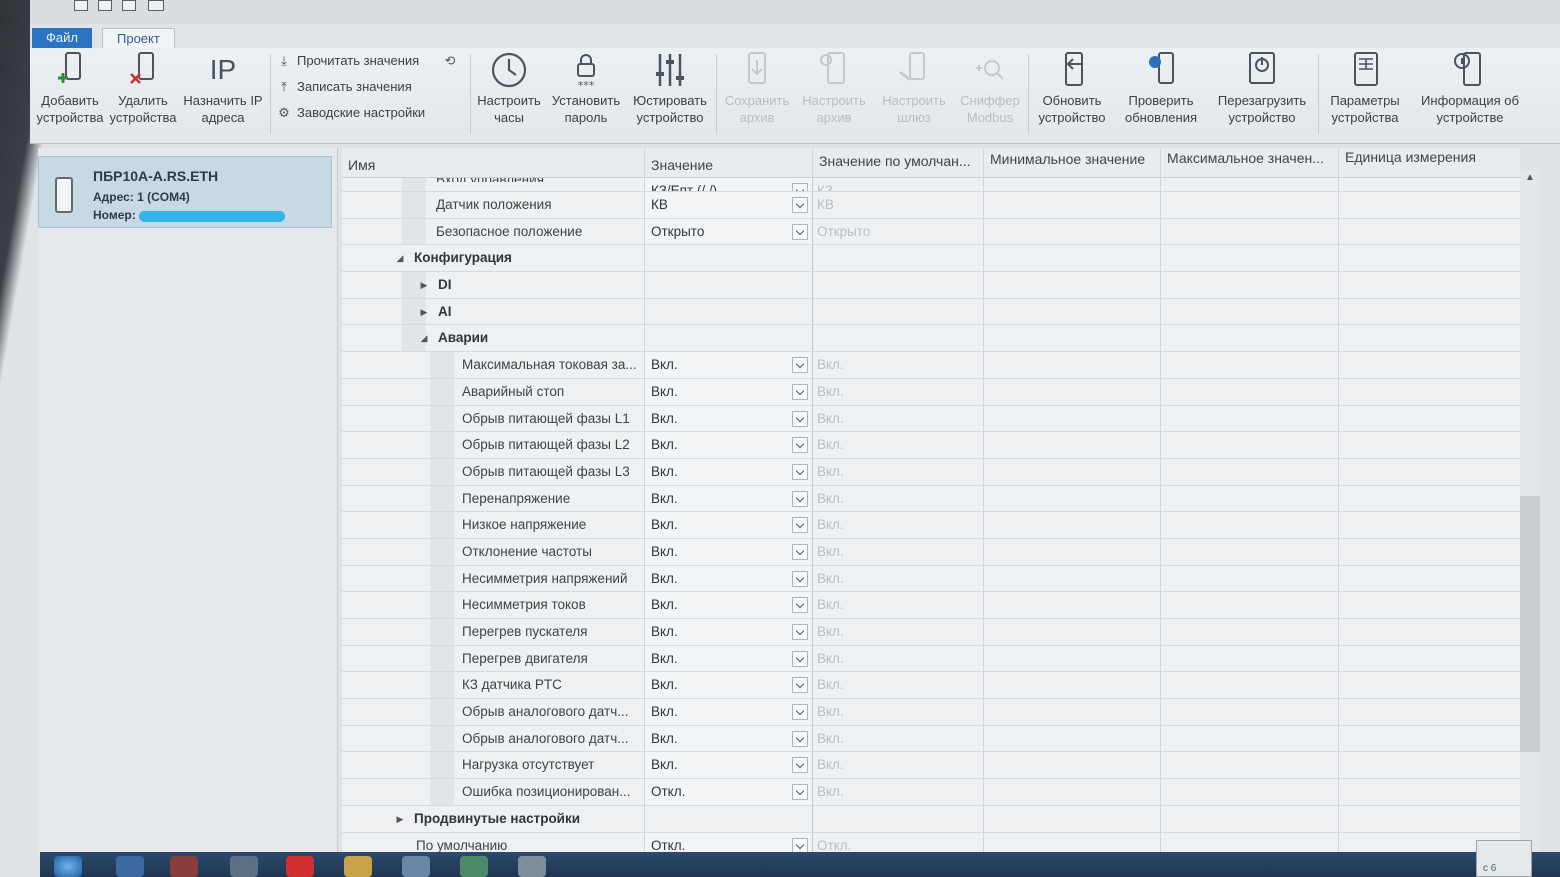 The image size is (1560, 877). Describe the element at coordinates (729, 163) in the screenshot. I see `header-value: Значение` at that location.